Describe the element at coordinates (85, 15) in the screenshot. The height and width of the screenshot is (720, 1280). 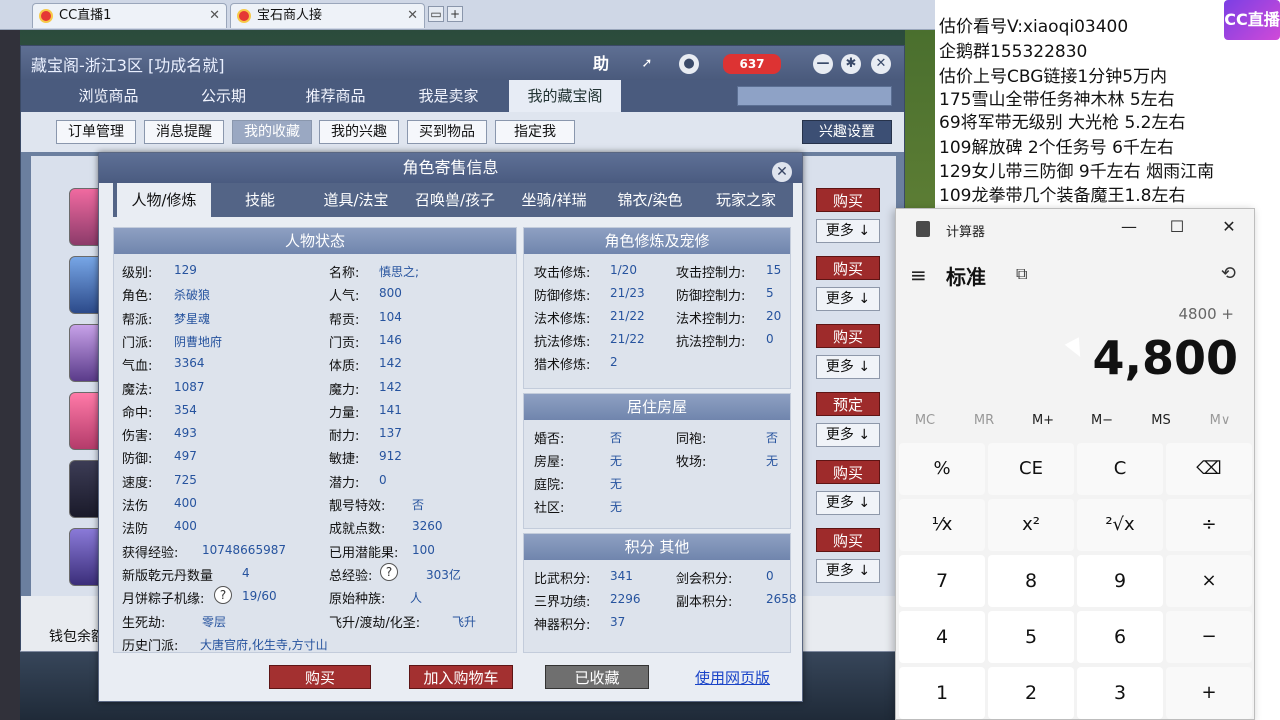
I see `tab-label: CC直播1` at that location.